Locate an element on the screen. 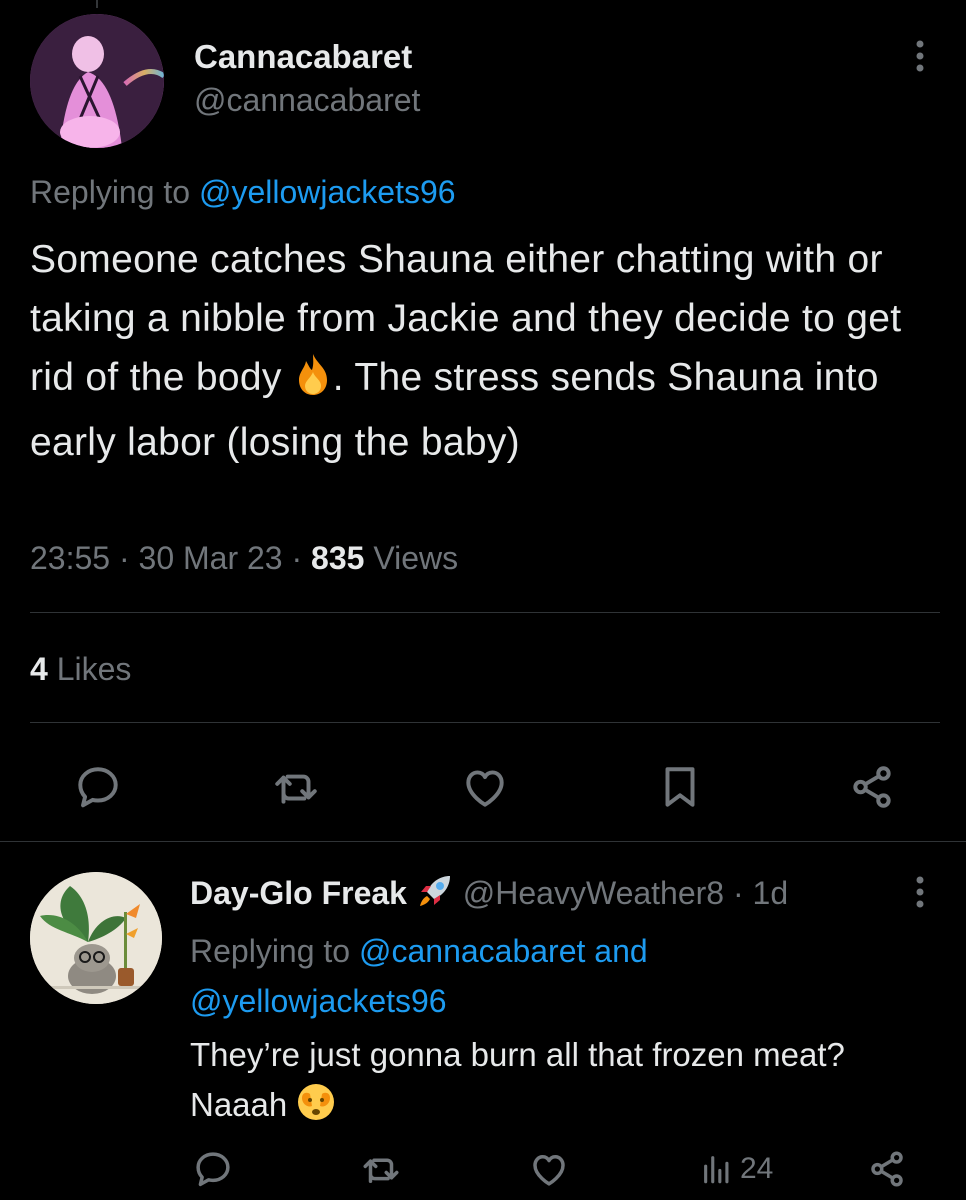 The height and width of the screenshot is (1200, 966). reply-text-line2: Naaah is located at coordinates (243, 1104).